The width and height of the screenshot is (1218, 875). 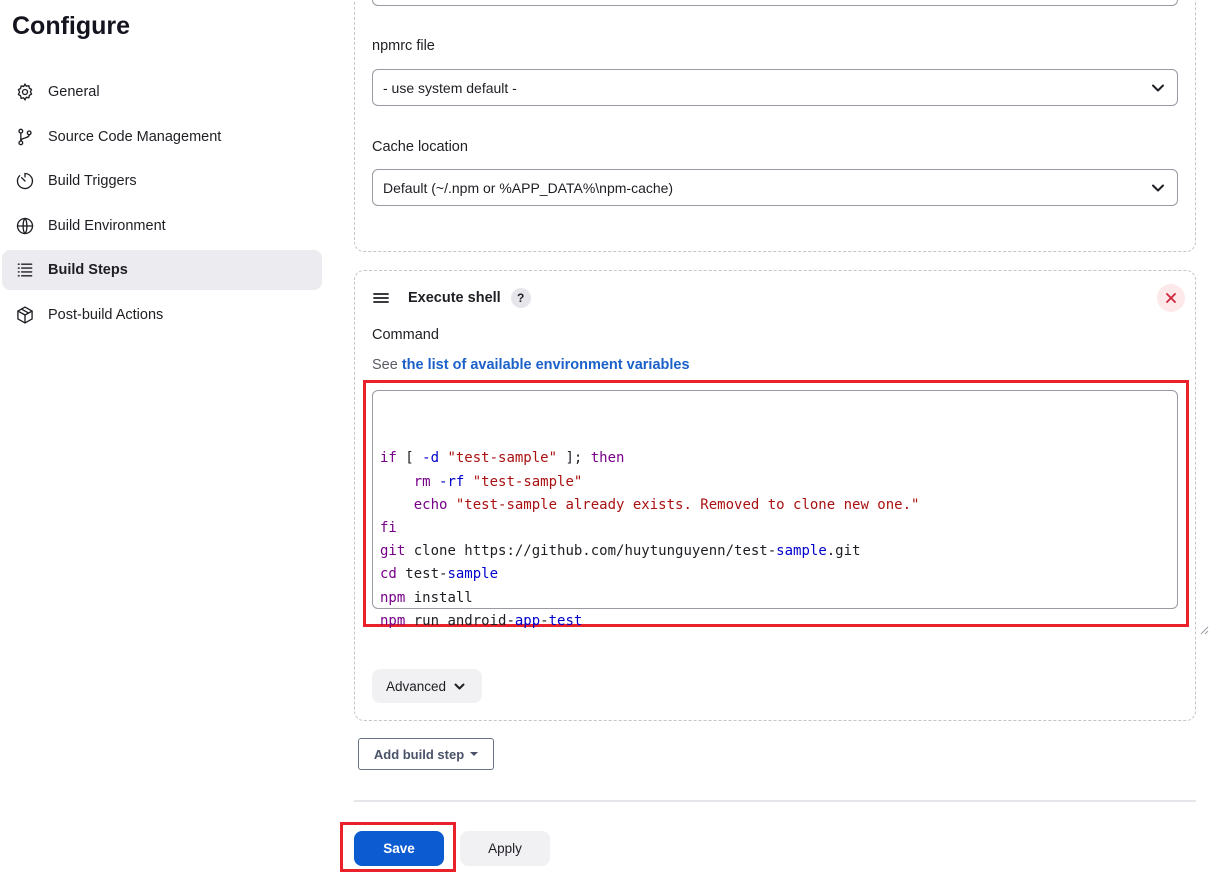 I want to click on code-line: if [ -d "test-sample" ]; then, so click(x=502, y=458).